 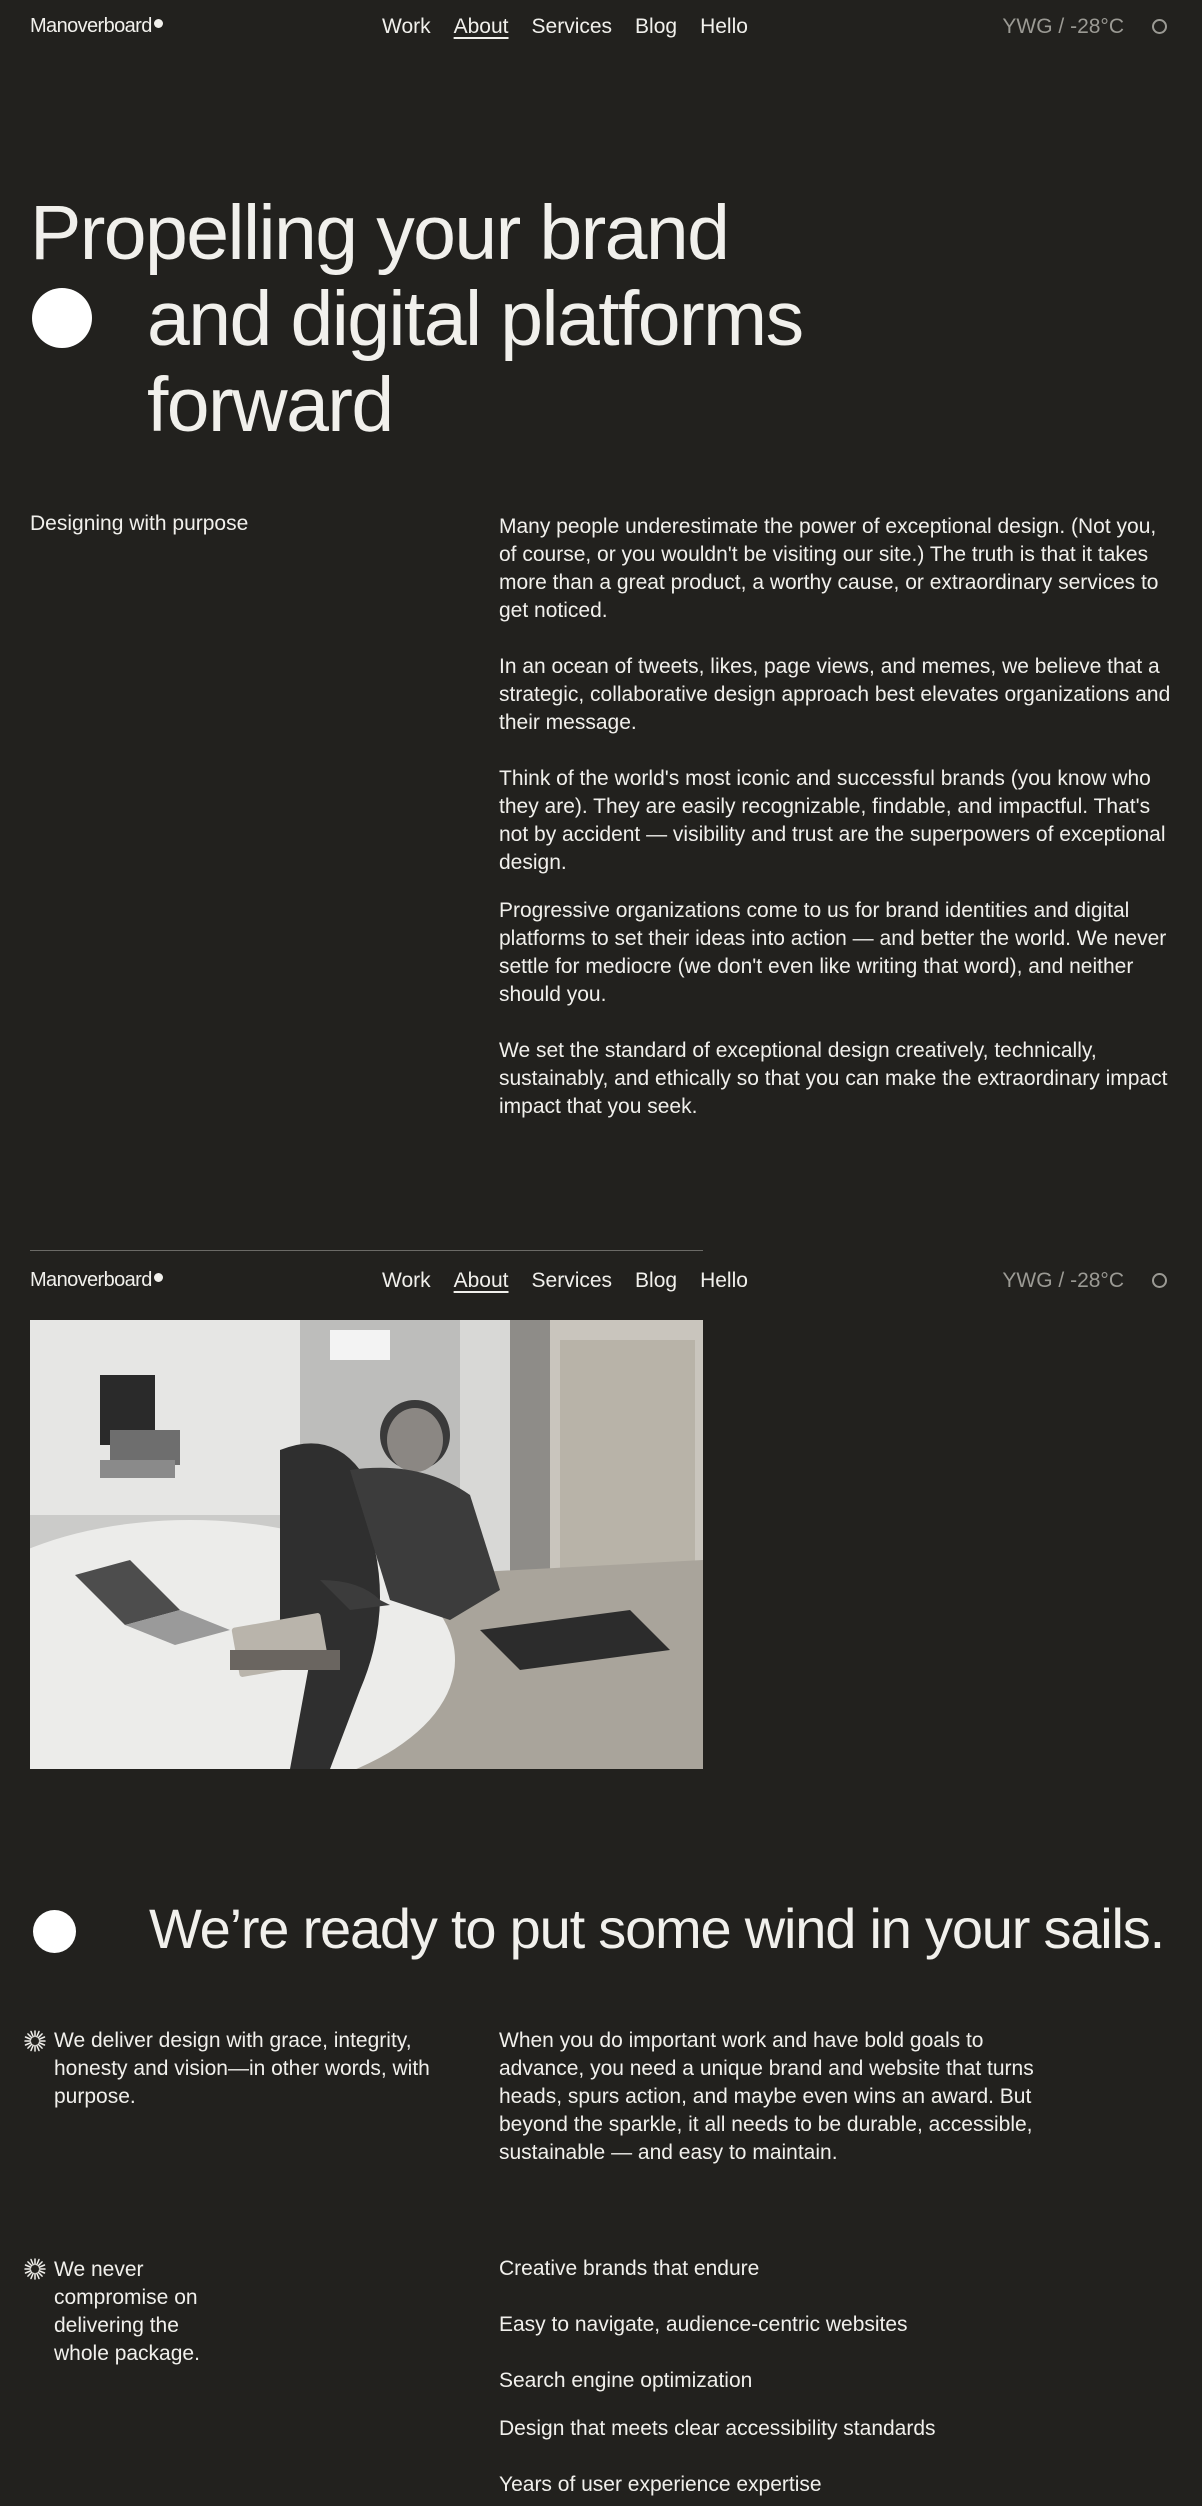 What do you see at coordinates (380, 233) in the screenshot?
I see `hero-line-1: Propelling your brand` at bounding box center [380, 233].